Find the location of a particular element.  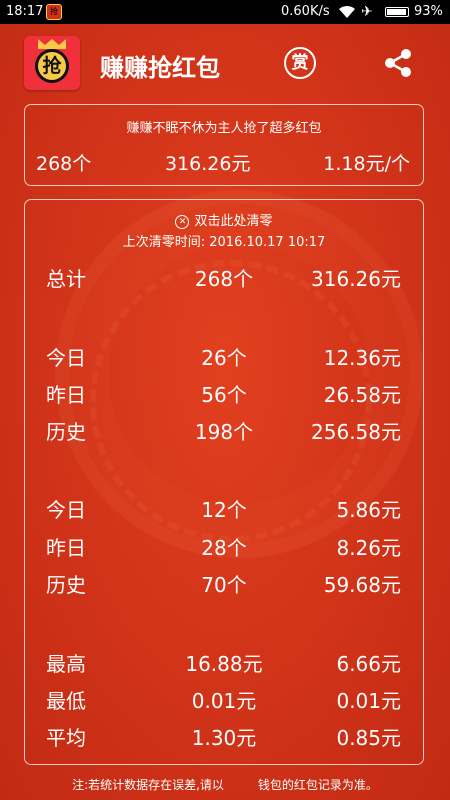

row-count: 56个 is located at coordinates (224, 395).